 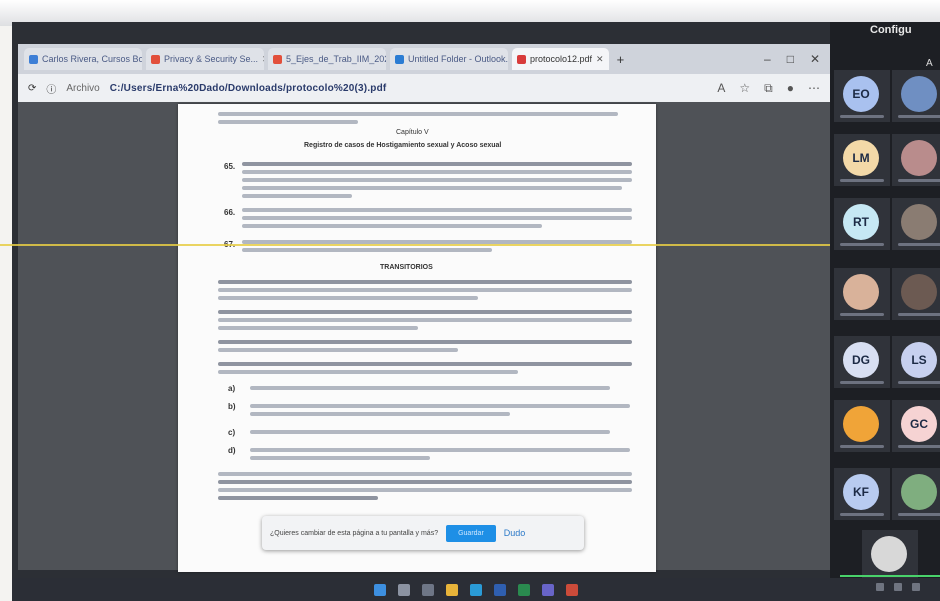 What do you see at coordinates (500, 589) in the screenshot?
I see `word-icon` at bounding box center [500, 589].